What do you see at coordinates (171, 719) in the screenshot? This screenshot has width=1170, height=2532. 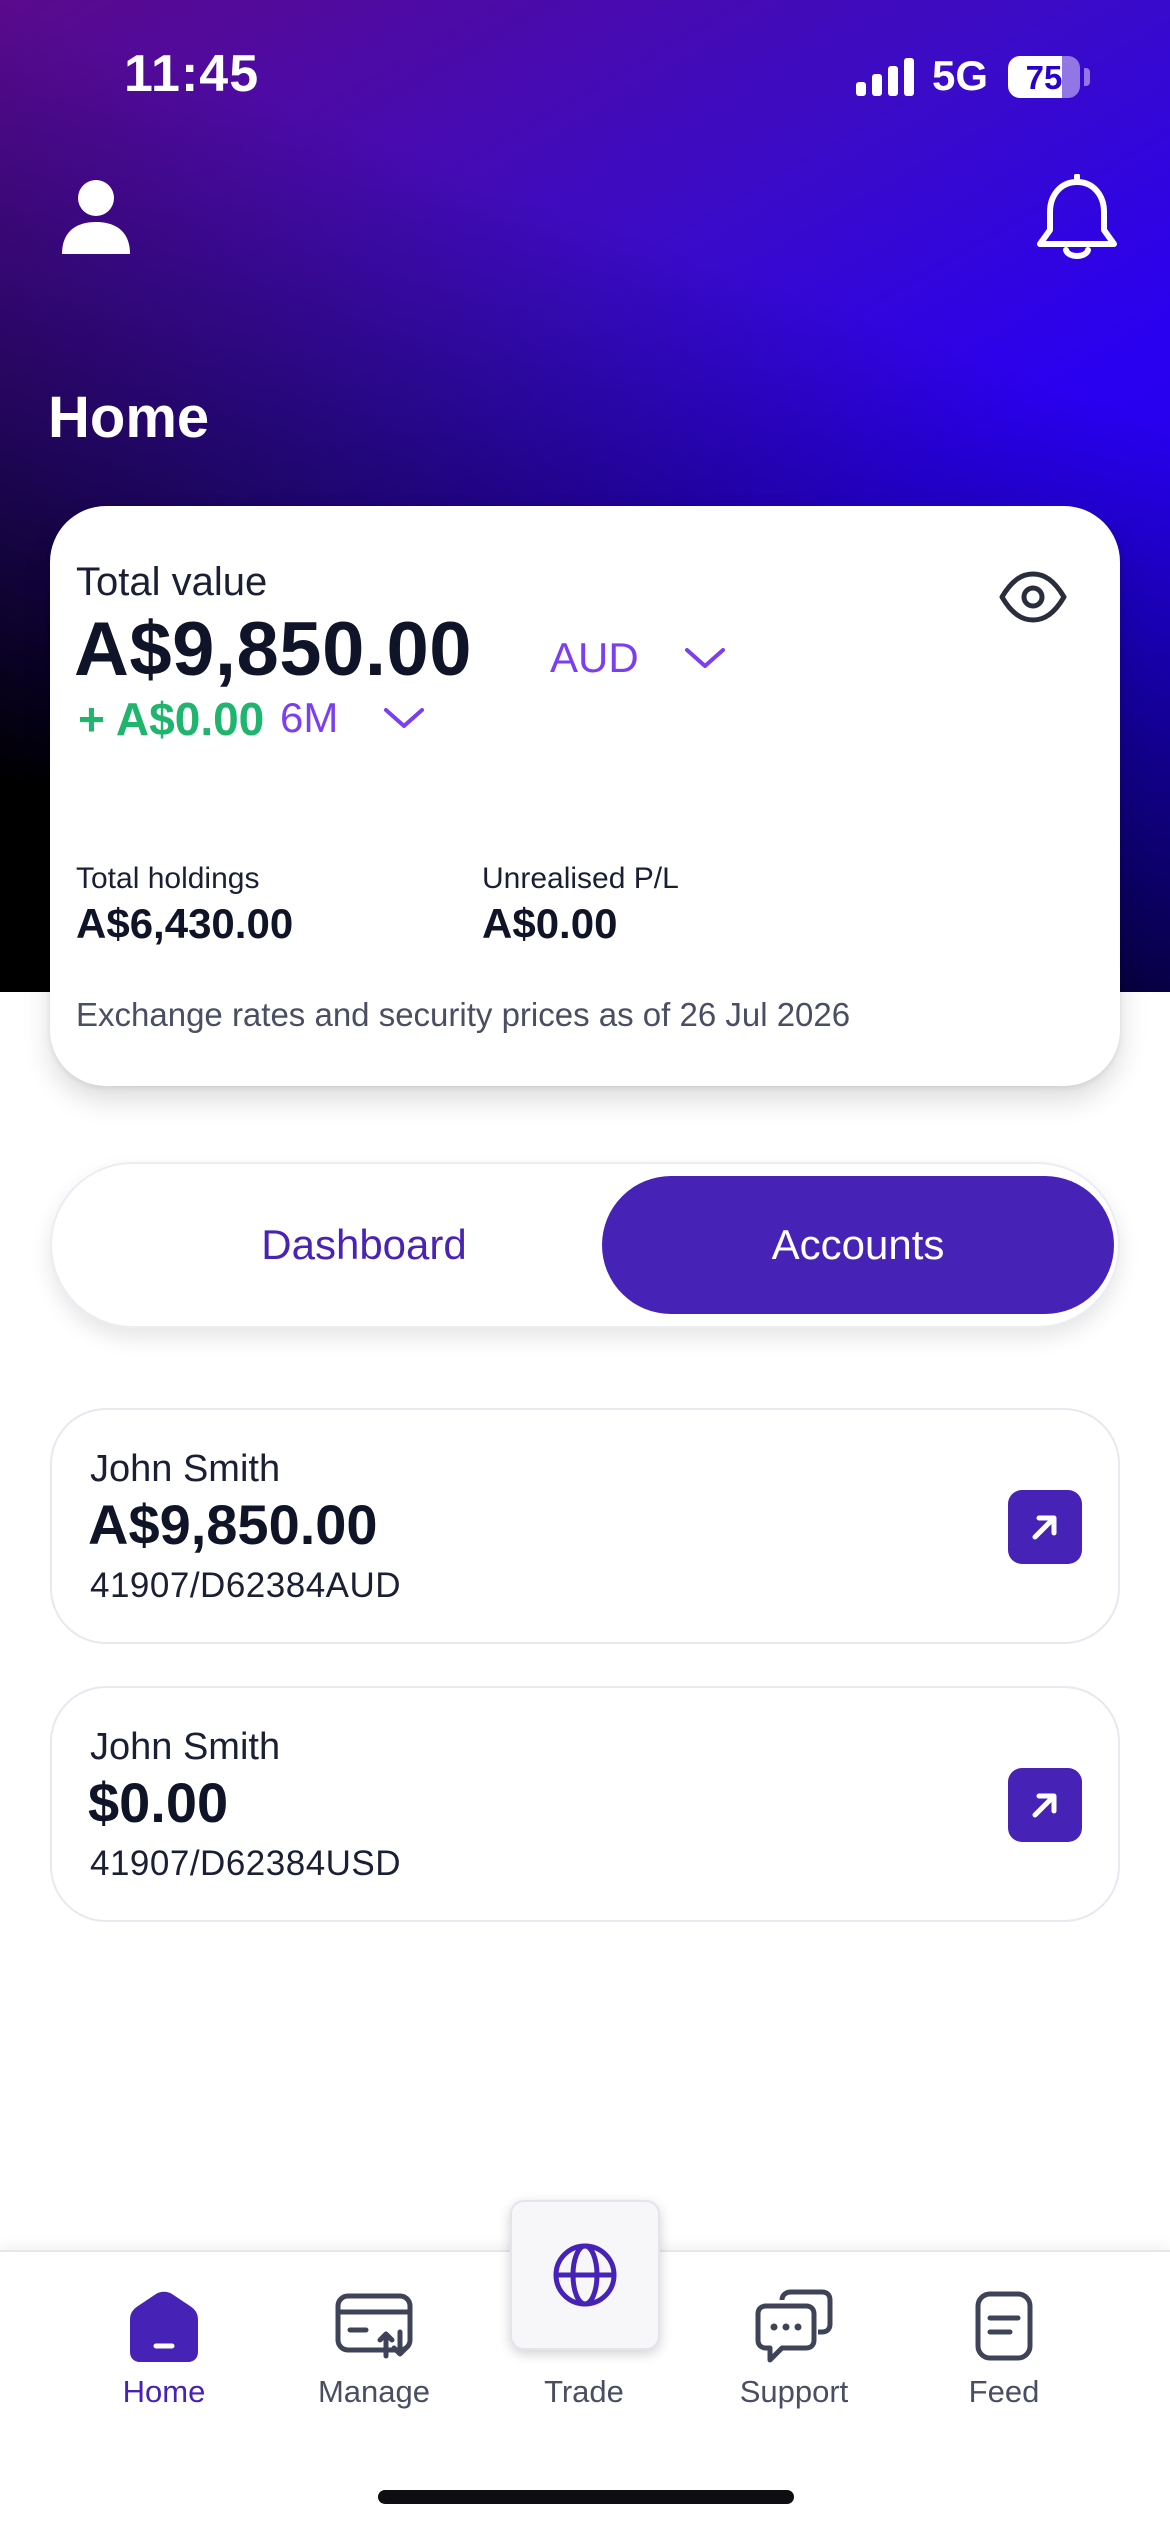 I see `change-value: + A$0.00` at bounding box center [171, 719].